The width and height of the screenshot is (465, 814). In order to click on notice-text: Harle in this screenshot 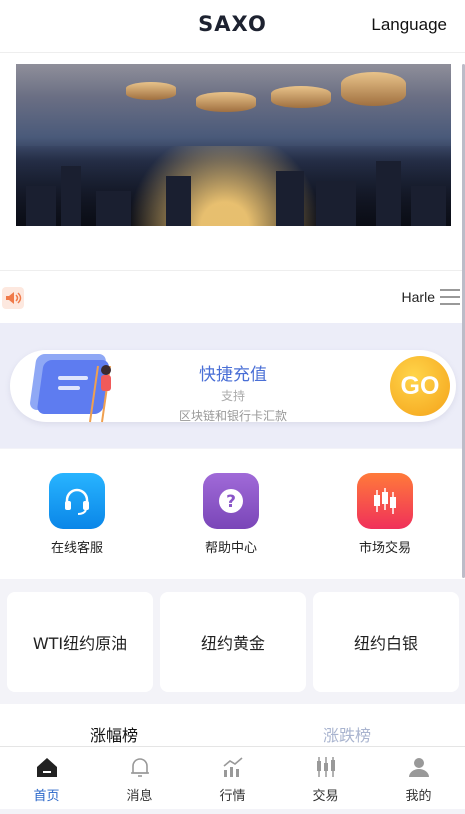, I will do `click(418, 297)`.